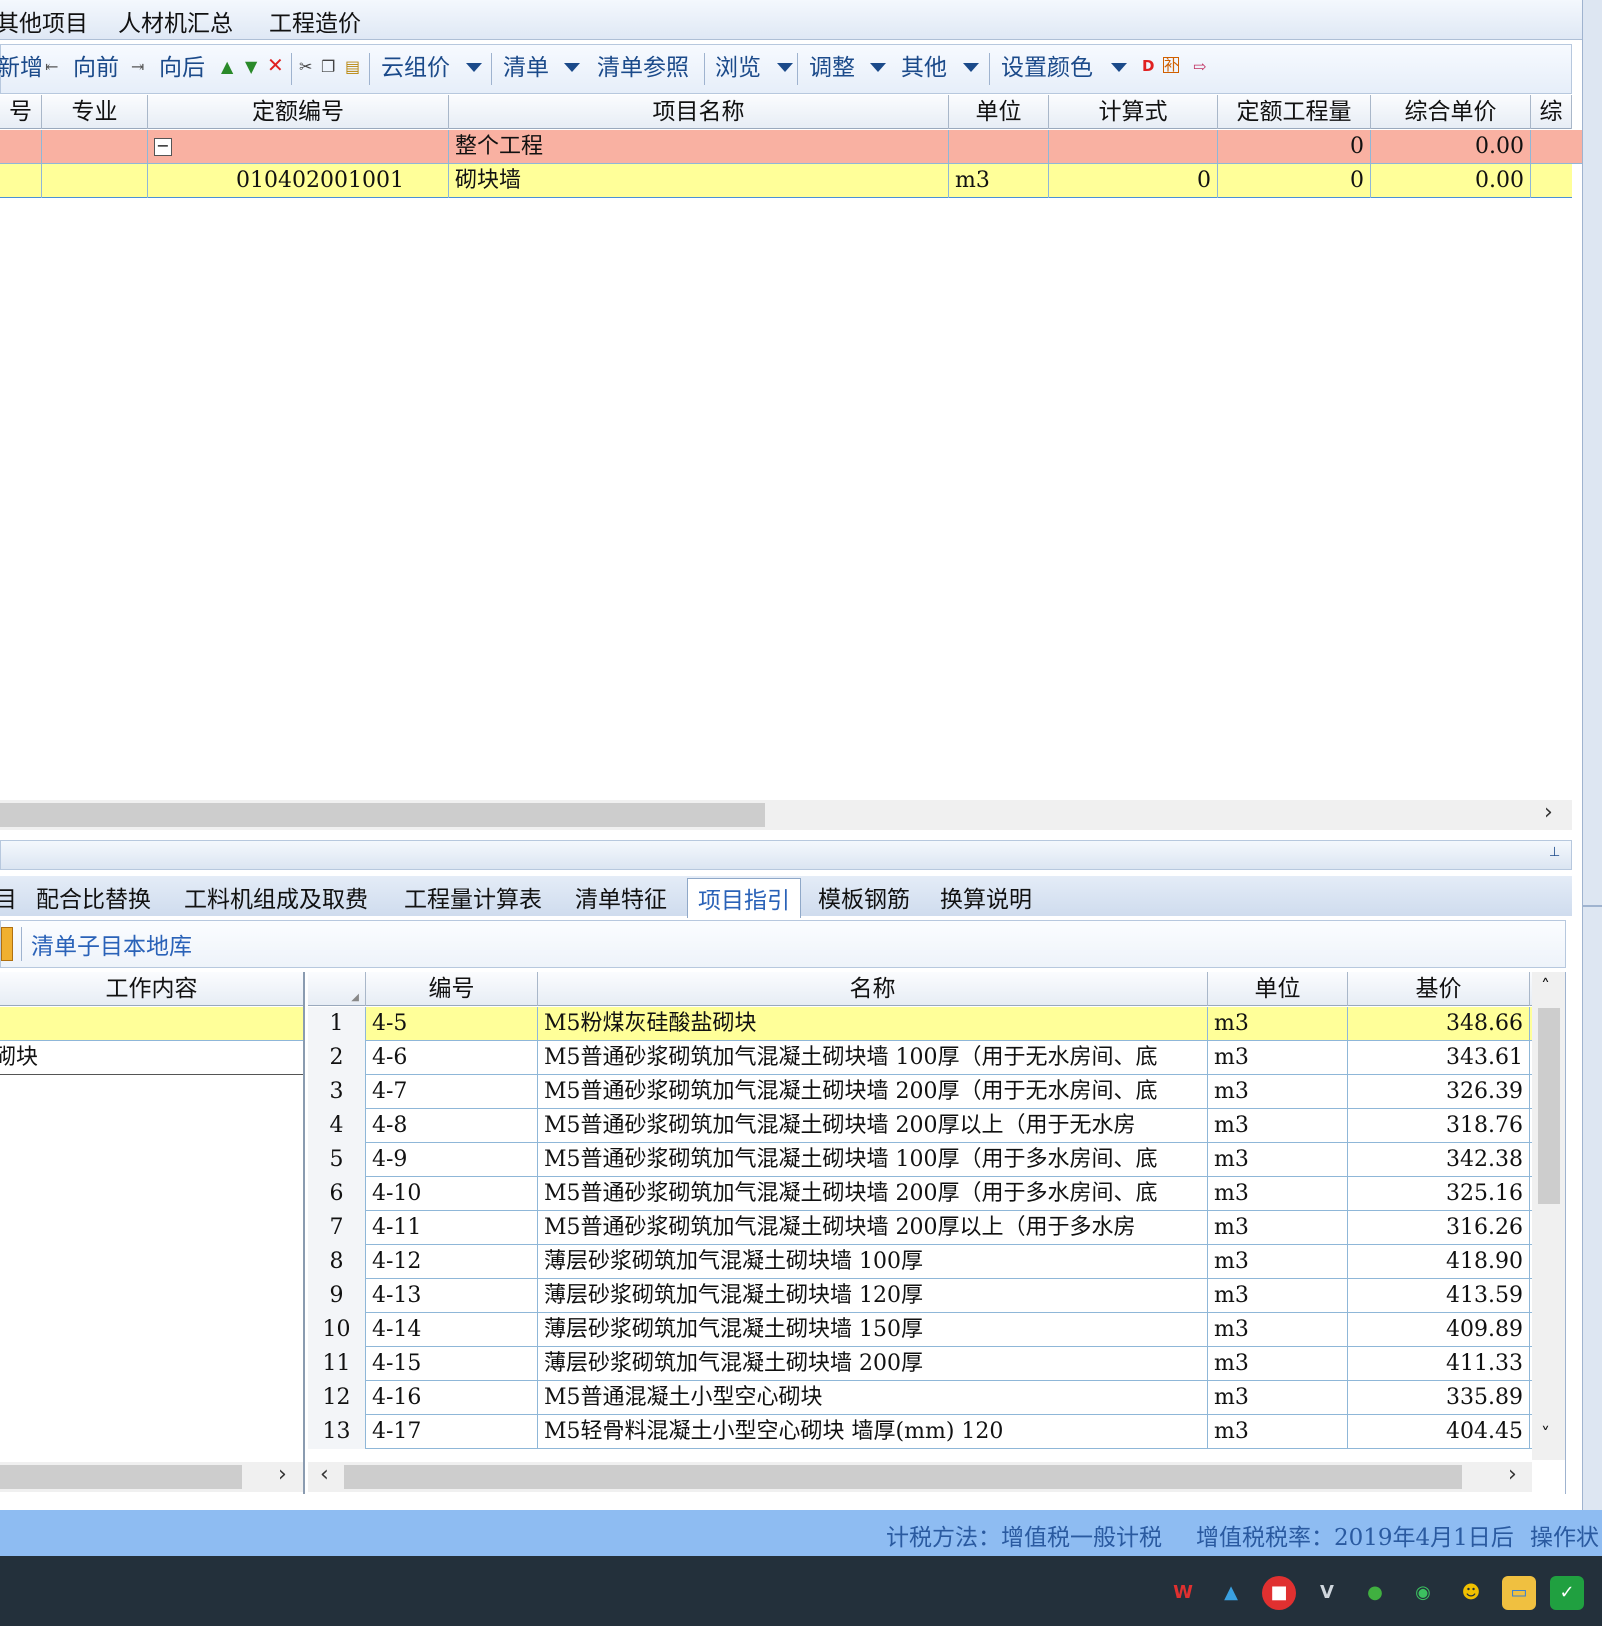 The width and height of the screenshot is (1602, 1626). I want to click on code-cell: 4-15, so click(452, 1364).